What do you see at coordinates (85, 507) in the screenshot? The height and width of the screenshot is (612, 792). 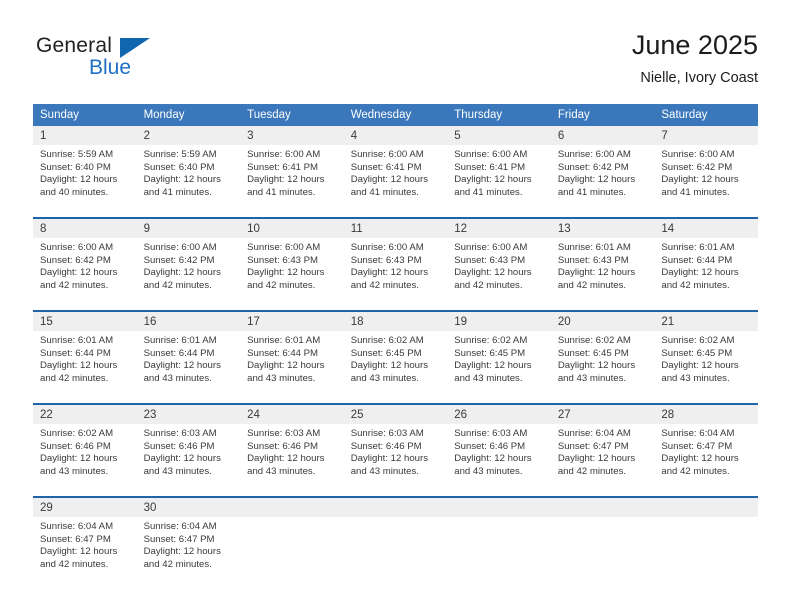 I see `day-number-29: 29` at bounding box center [85, 507].